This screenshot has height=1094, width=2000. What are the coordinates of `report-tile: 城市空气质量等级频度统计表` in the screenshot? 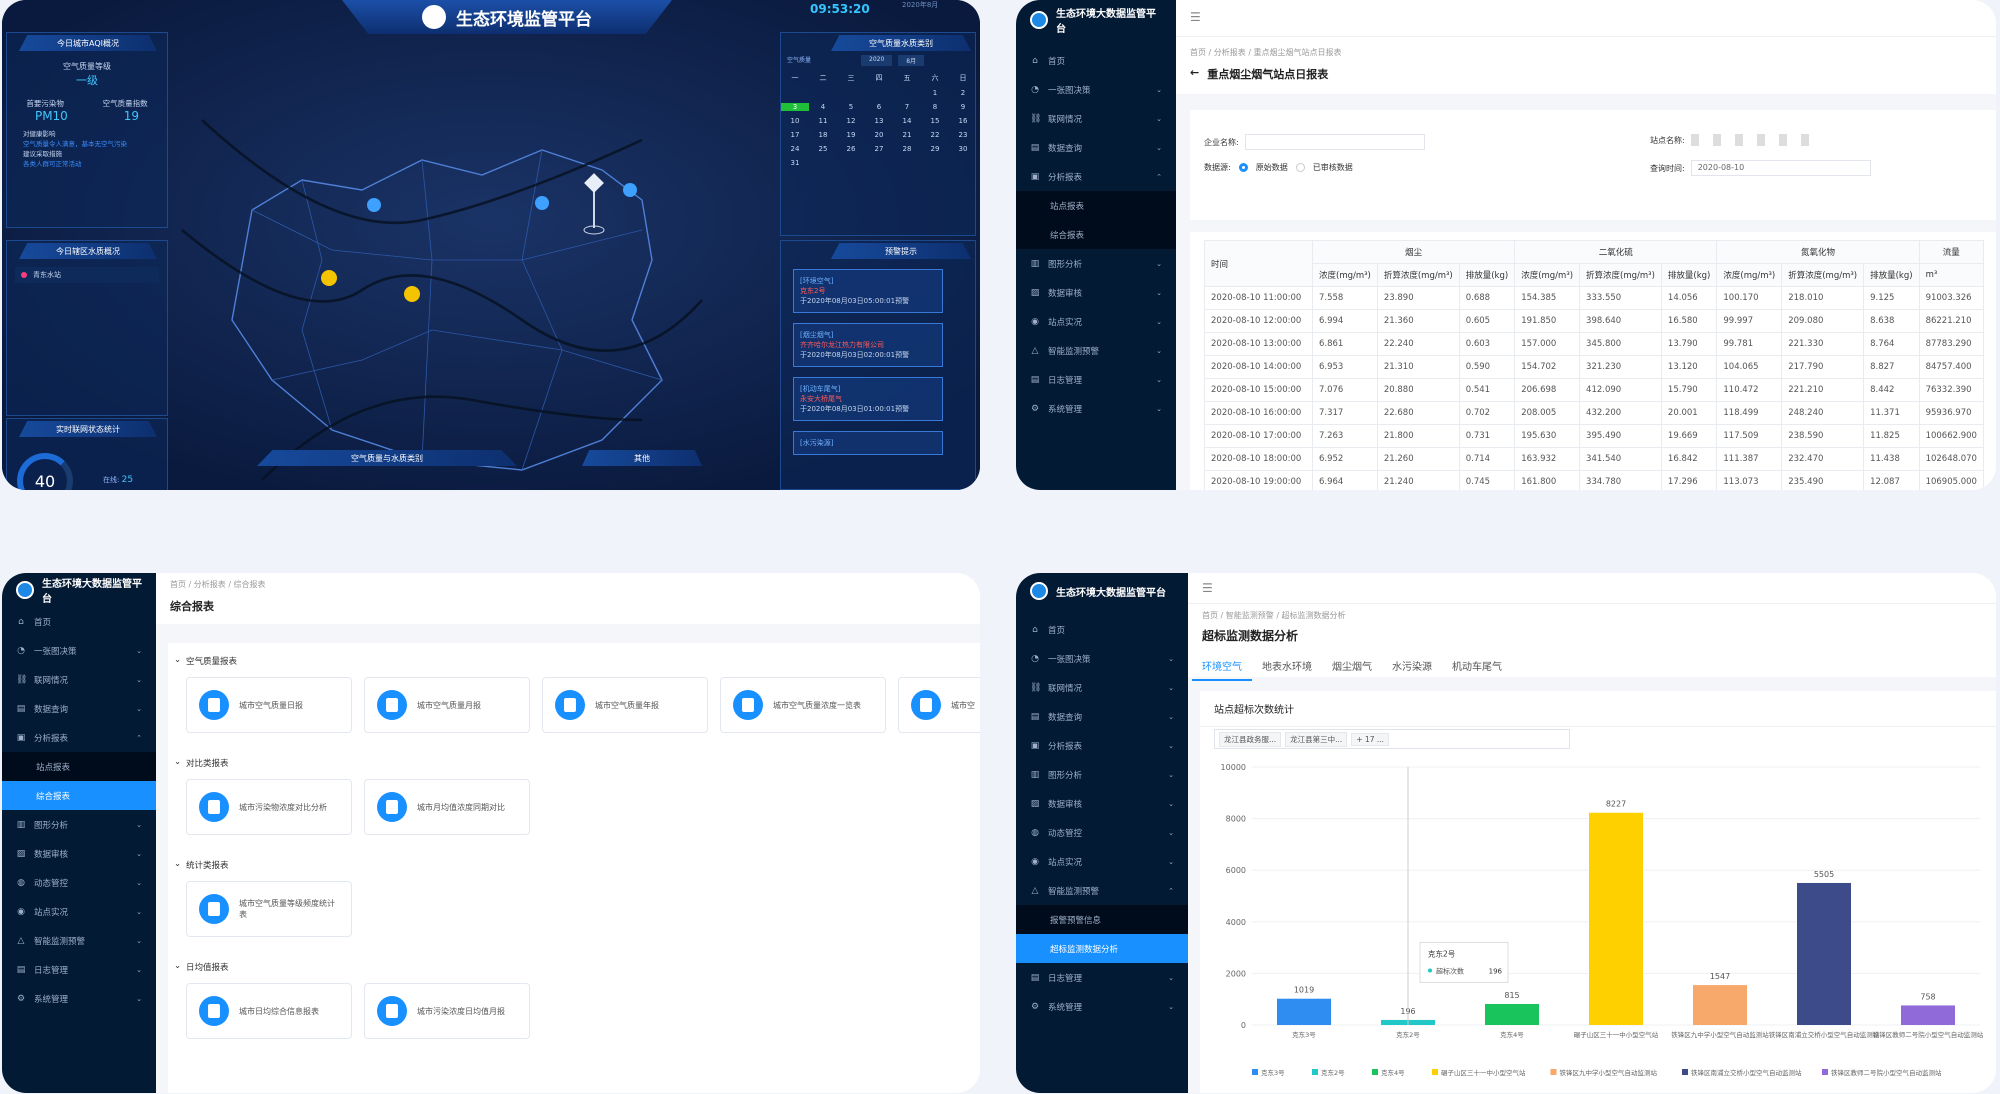 It's located at (269, 909).